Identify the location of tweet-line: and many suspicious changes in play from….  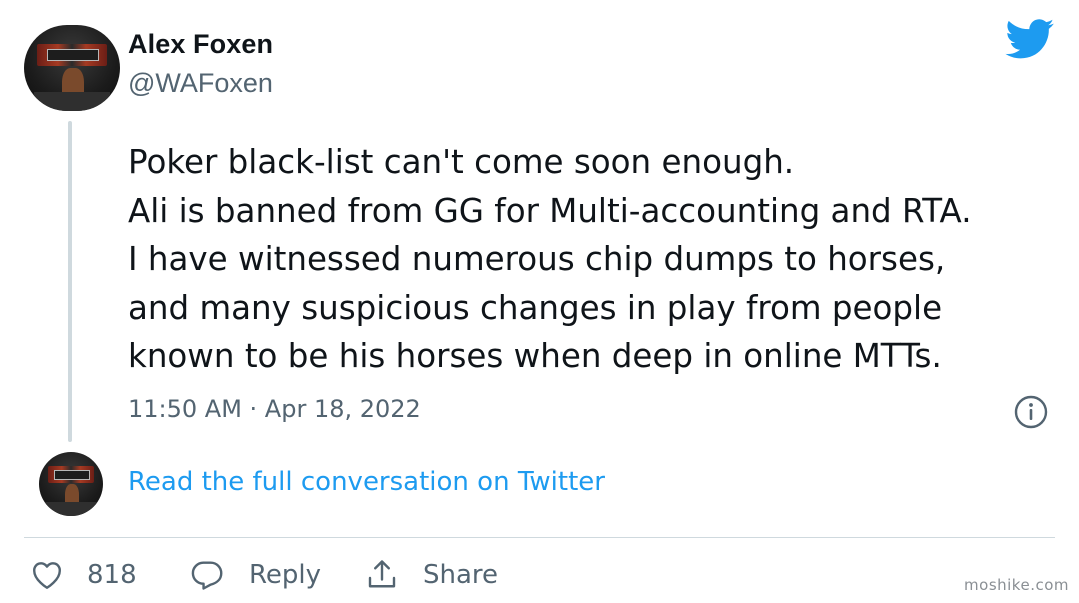
(535, 307).